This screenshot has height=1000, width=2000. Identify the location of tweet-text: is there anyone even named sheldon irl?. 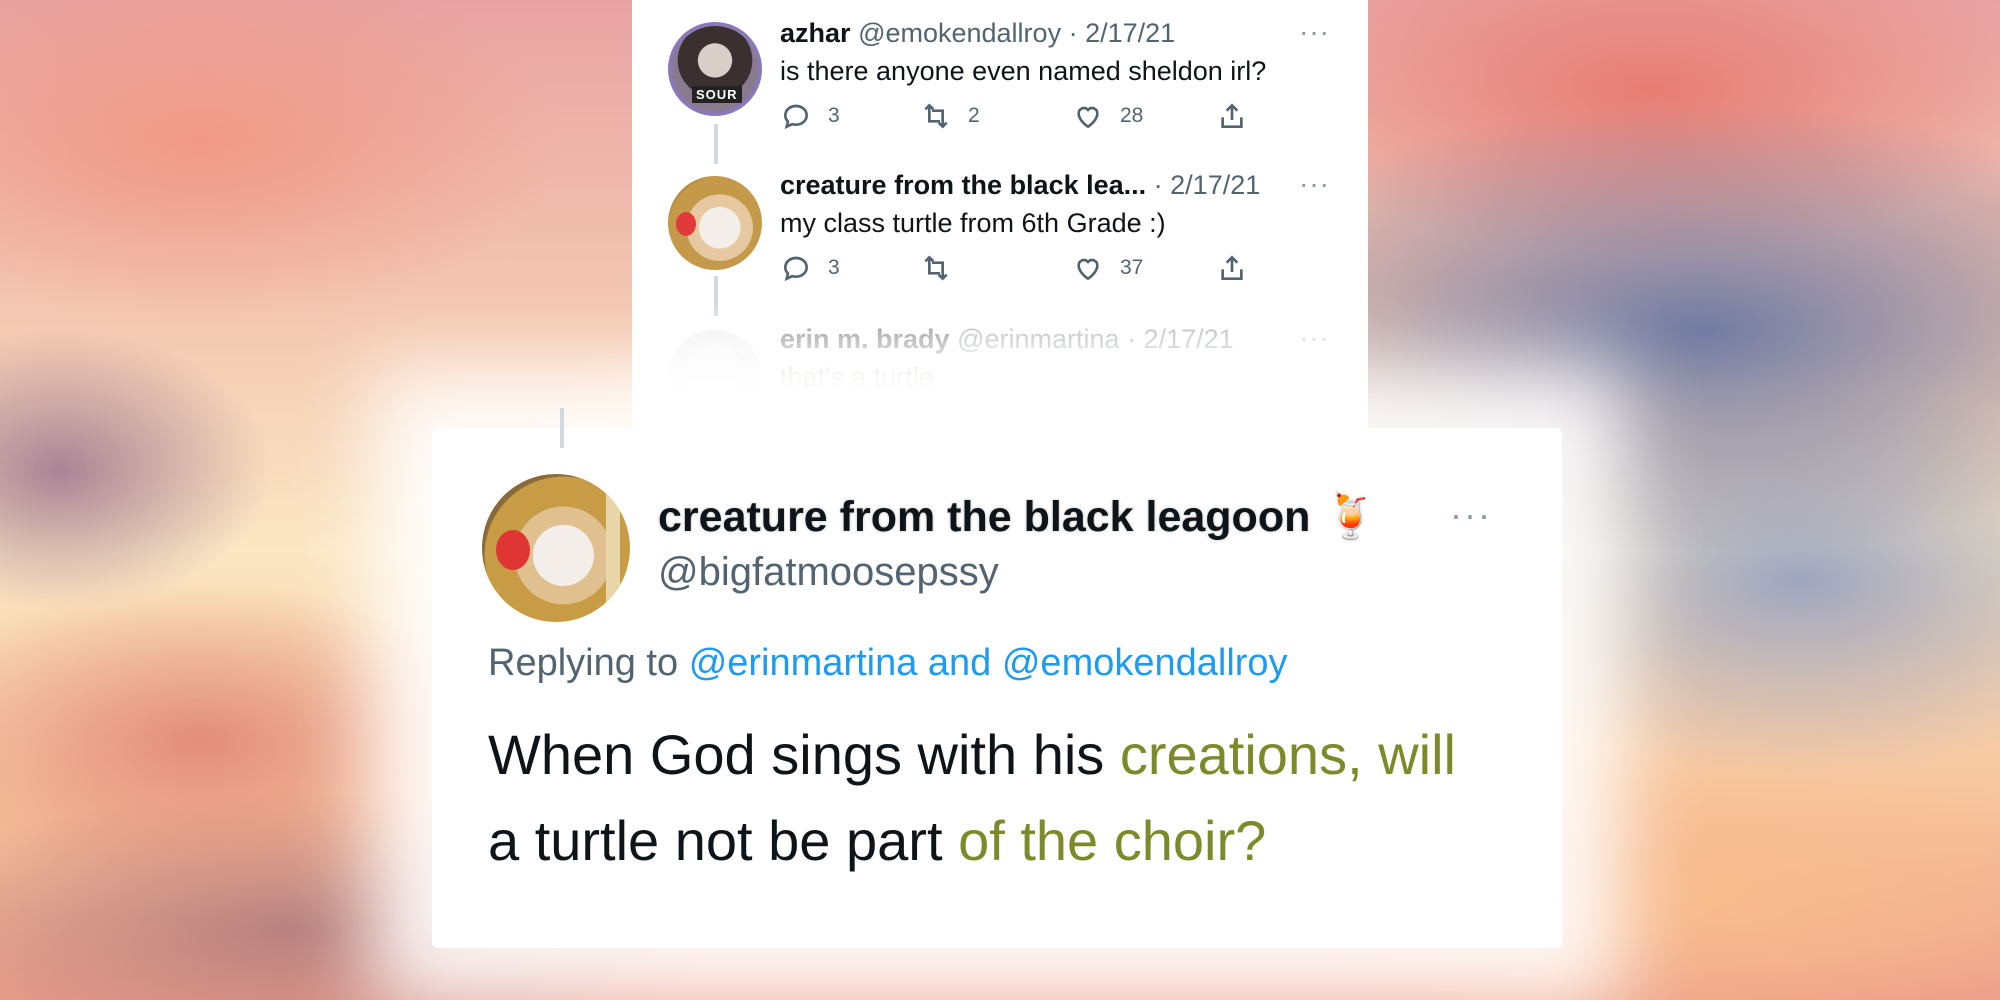
(1023, 71).